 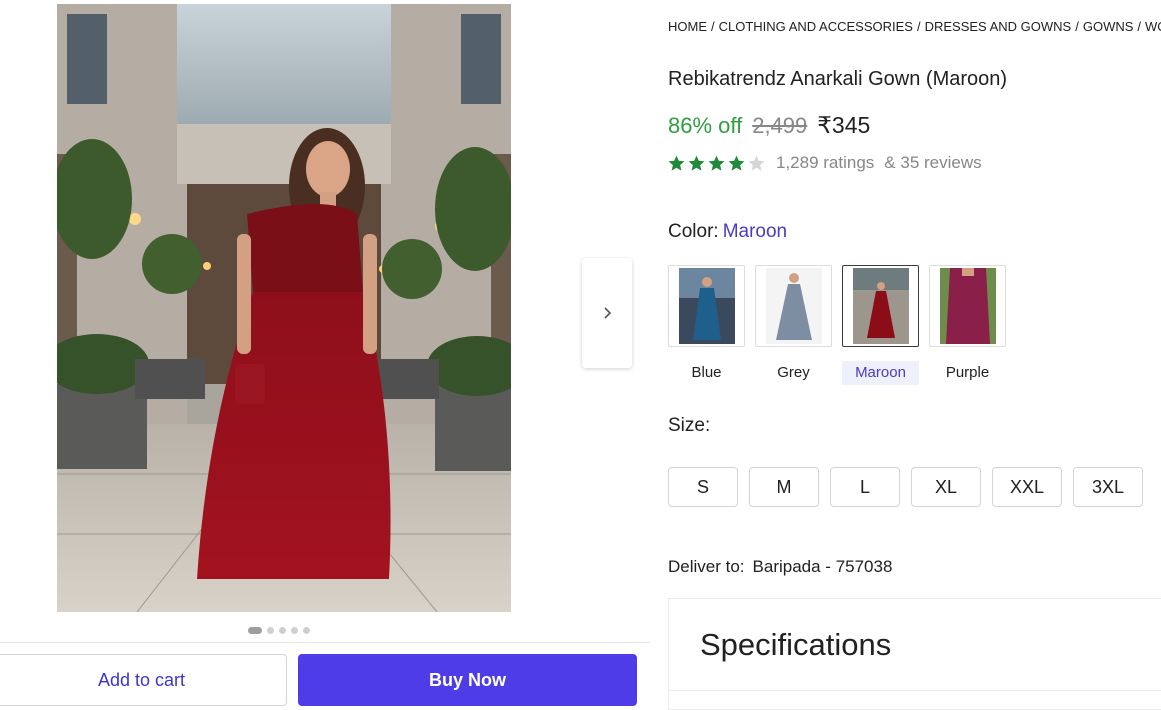 What do you see at coordinates (703, 487) in the screenshot?
I see `size-option: S` at bounding box center [703, 487].